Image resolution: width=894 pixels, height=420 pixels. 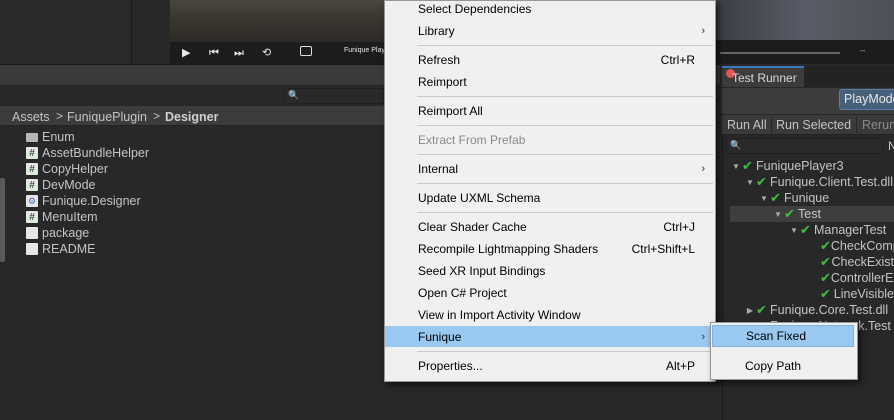 I want to click on list-item: README, so click(x=60, y=249).